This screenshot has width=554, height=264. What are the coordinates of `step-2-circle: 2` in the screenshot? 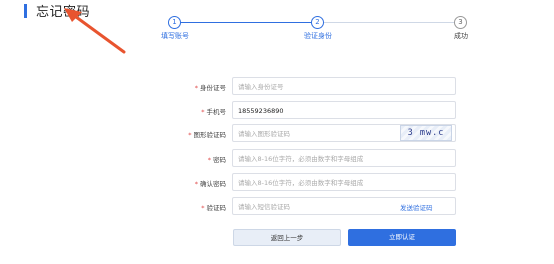 It's located at (317, 22).